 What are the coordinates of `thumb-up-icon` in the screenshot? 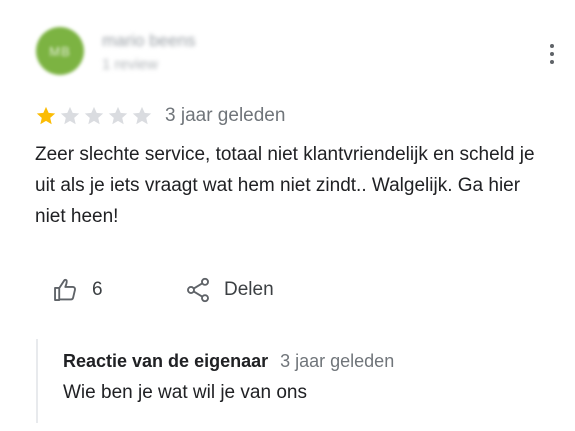 It's located at (65, 289).